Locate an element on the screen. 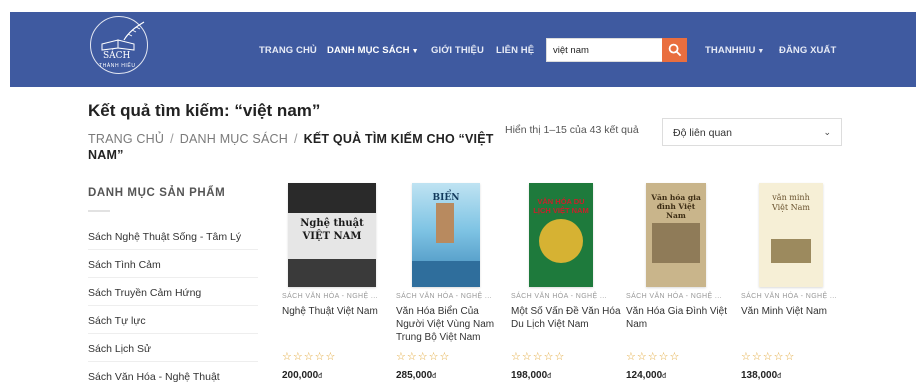 This screenshot has width=916, height=383. search-button is located at coordinates (674, 50).